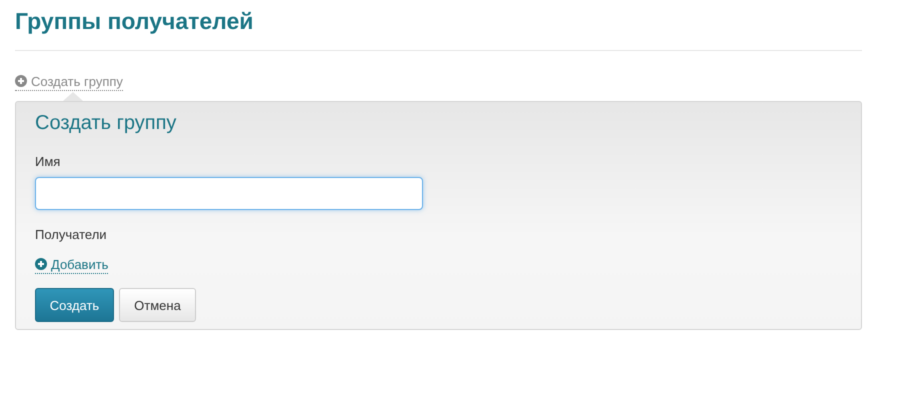 The image size is (904, 413). What do you see at coordinates (229, 193) in the screenshot?
I see `name-field` at bounding box center [229, 193].